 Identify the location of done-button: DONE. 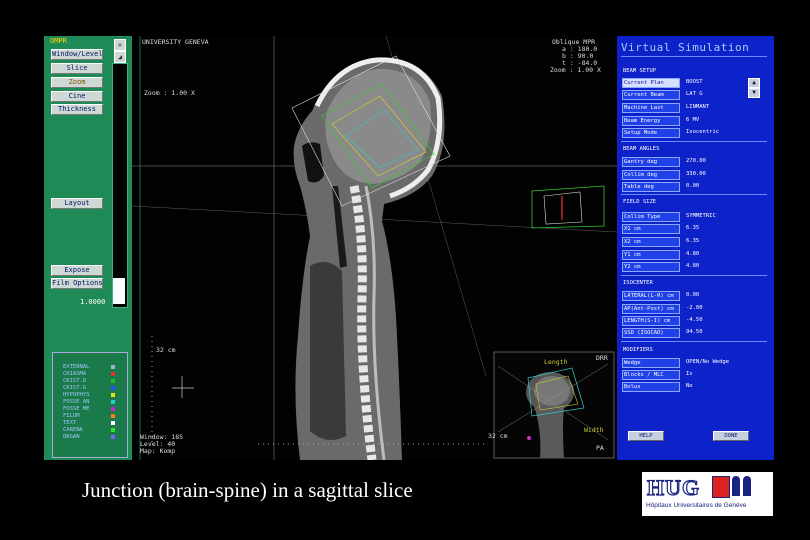
(731, 436).